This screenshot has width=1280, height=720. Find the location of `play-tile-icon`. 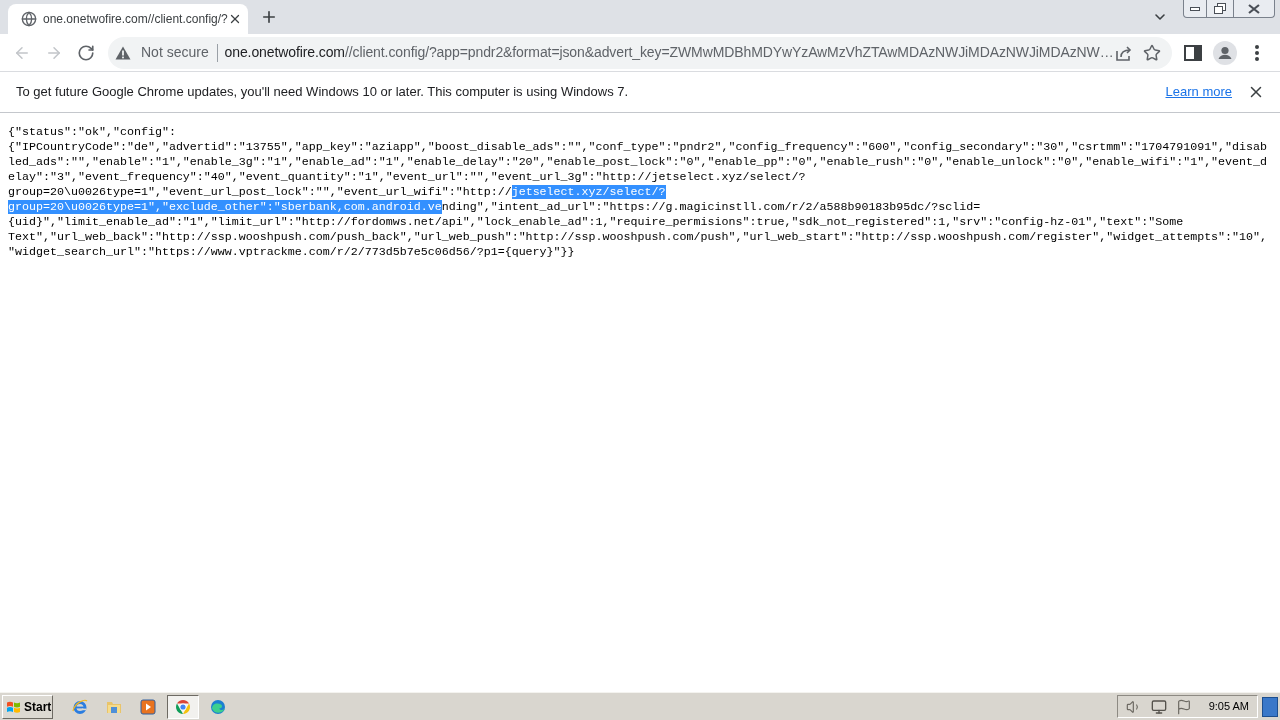

play-tile-icon is located at coordinates (148, 706).